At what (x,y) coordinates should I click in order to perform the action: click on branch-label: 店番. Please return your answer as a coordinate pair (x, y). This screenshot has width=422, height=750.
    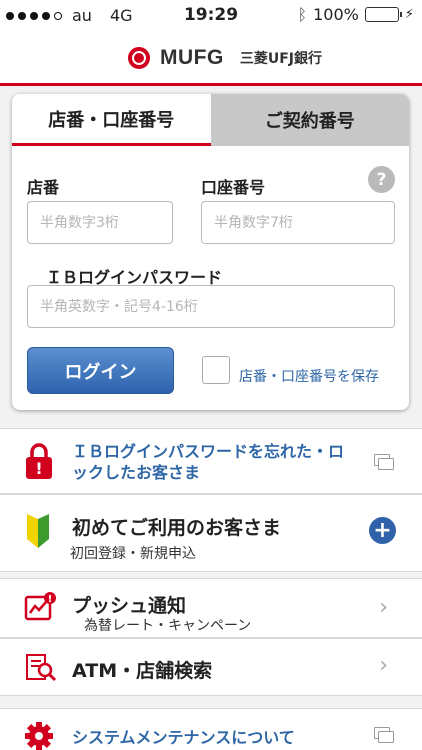
    Looking at the image, I should click on (43, 187).